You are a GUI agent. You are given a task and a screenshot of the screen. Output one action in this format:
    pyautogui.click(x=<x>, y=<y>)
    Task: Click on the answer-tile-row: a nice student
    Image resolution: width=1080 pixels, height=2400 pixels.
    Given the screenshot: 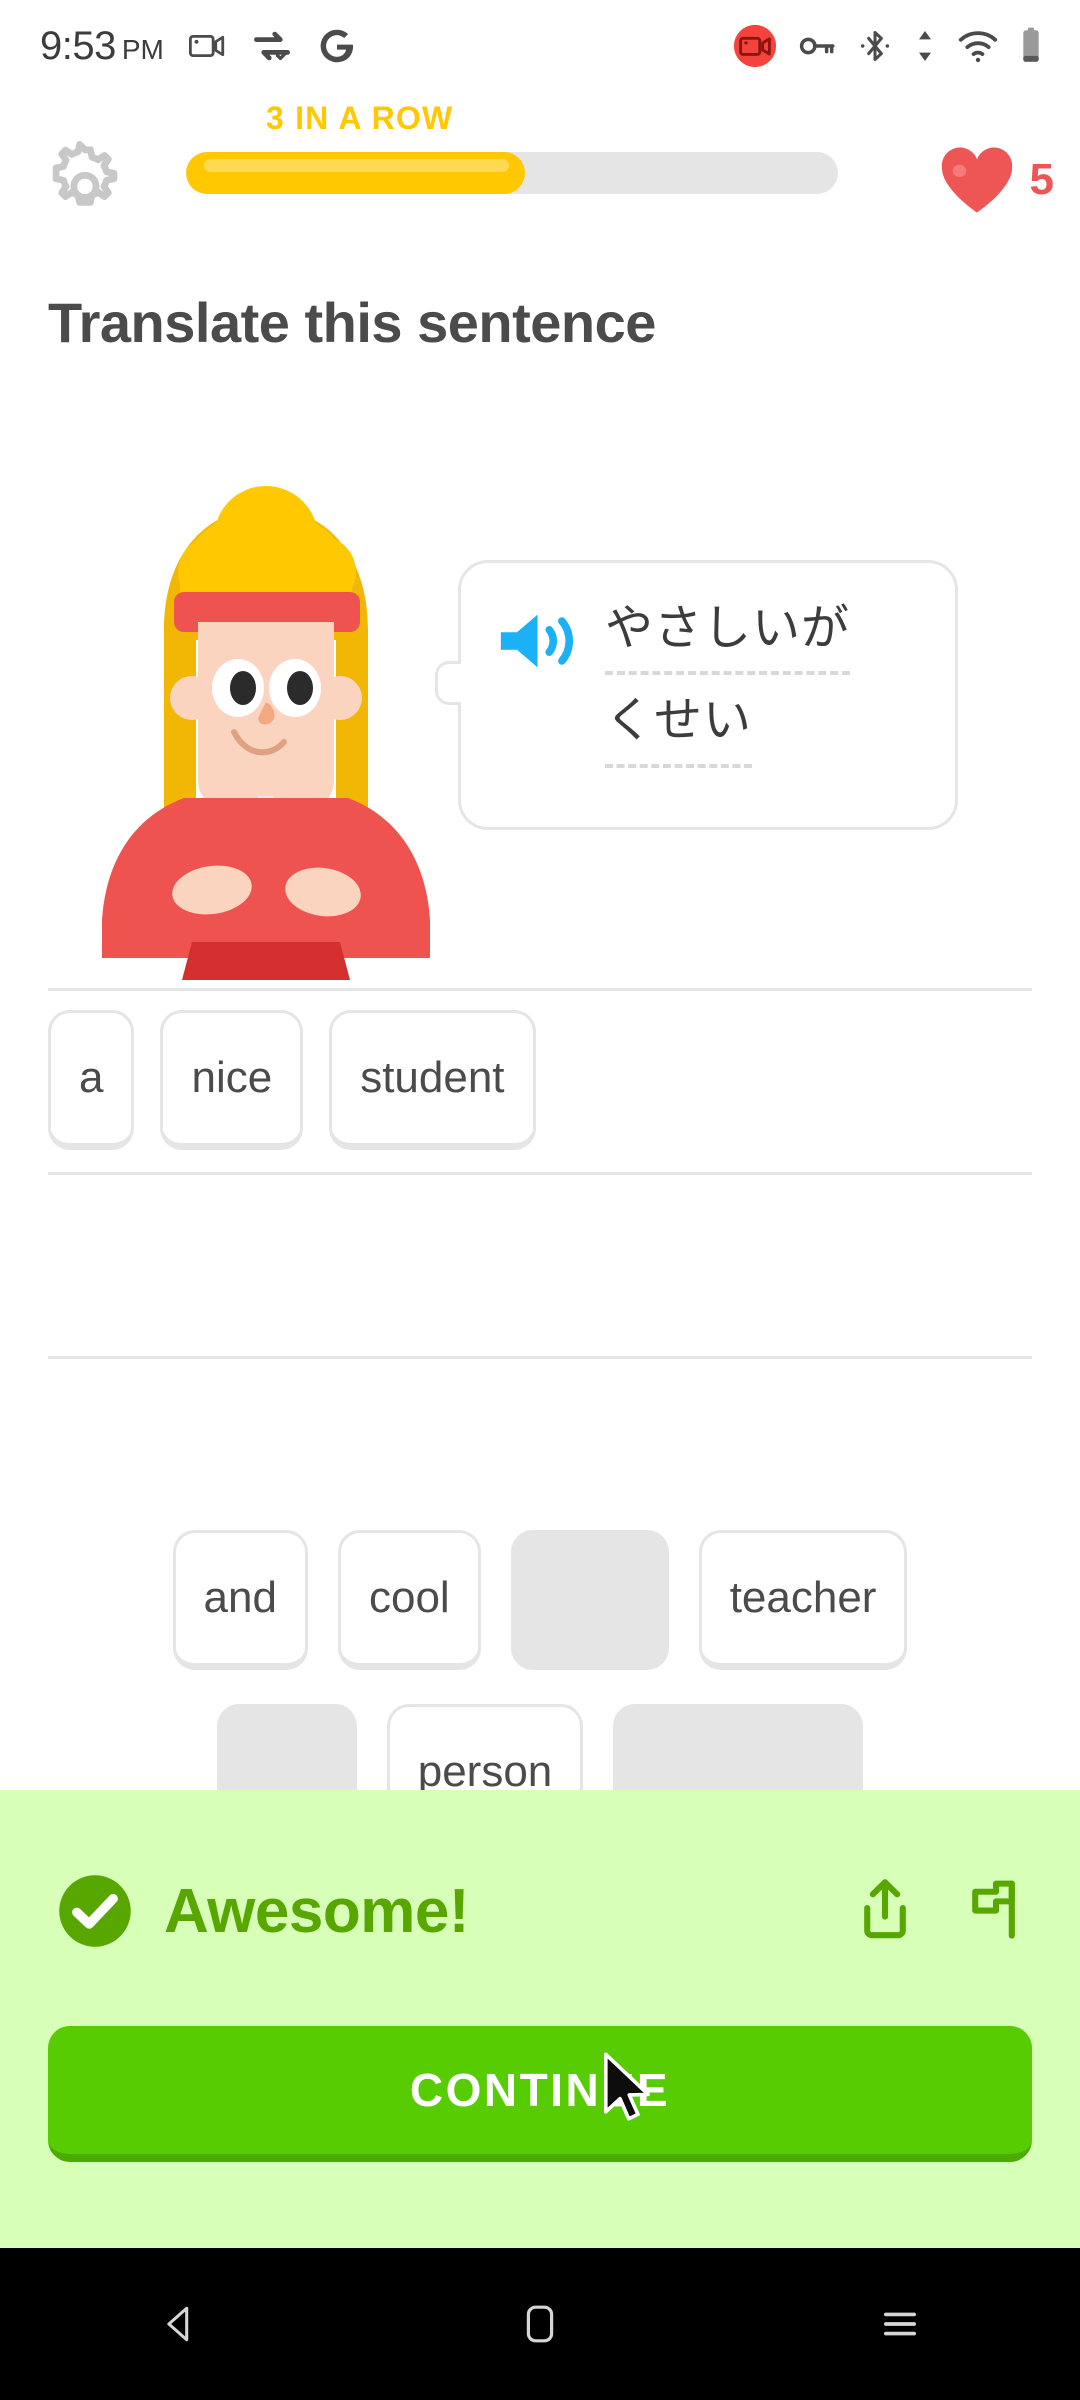 What is the action you would take?
    pyautogui.click(x=292, y=1080)
    